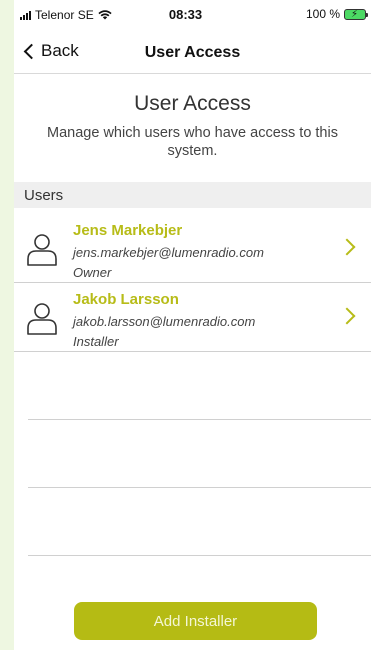  Describe the element at coordinates (126, 299) in the screenshot. I see `user-name: Jakob Larsson` at that location.